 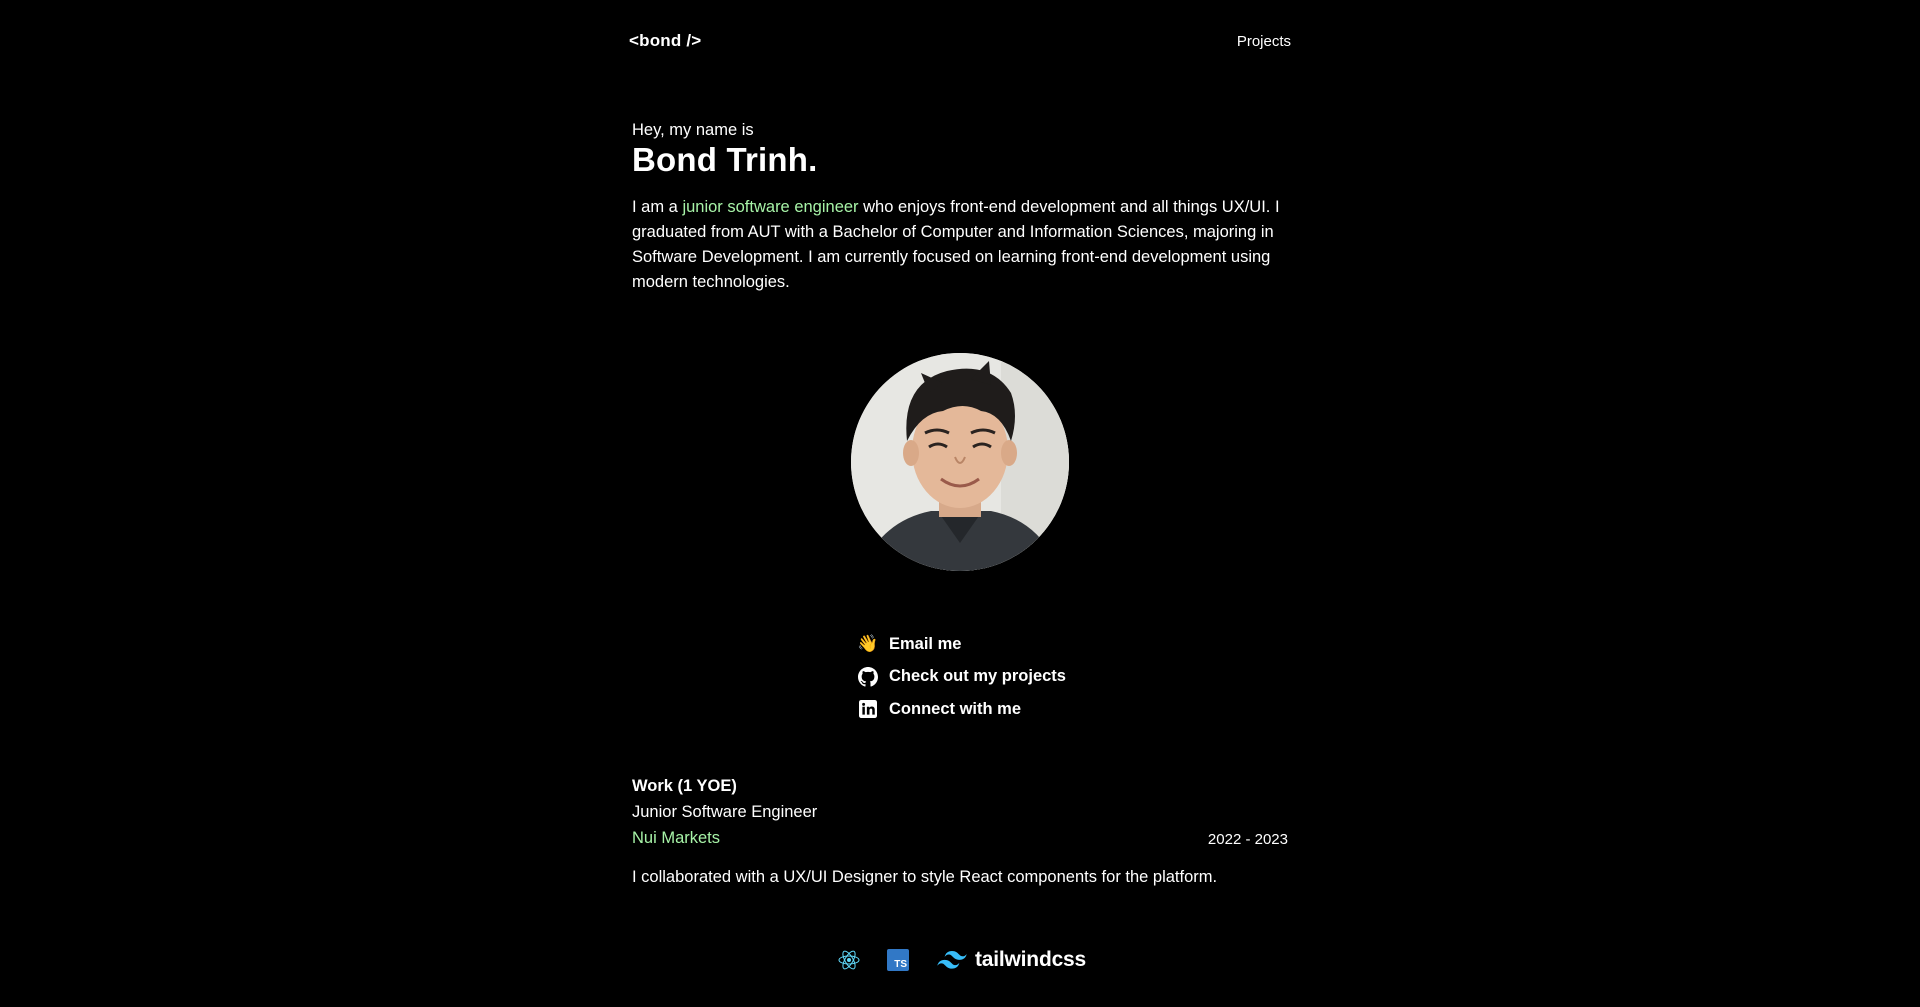 I want to click on typescript-badge-label: TS, so click(x=900, y=964).